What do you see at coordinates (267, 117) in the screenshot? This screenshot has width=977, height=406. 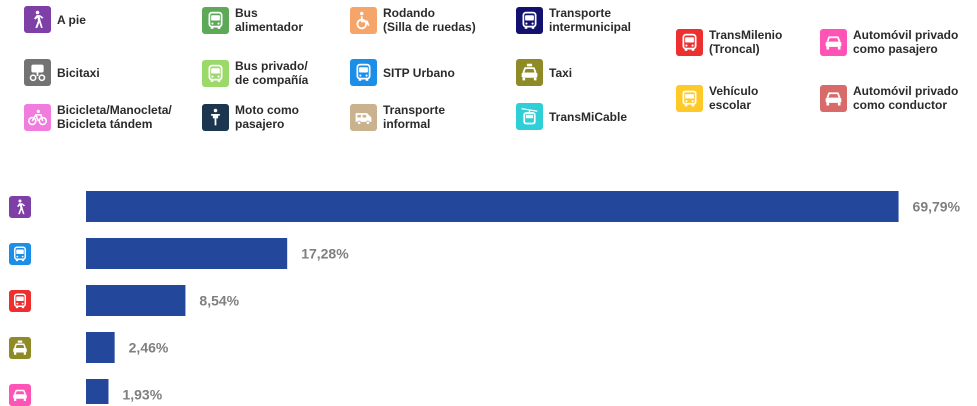 I see `legend-label: Moto como pasajero` at bounding box center [267, 117].